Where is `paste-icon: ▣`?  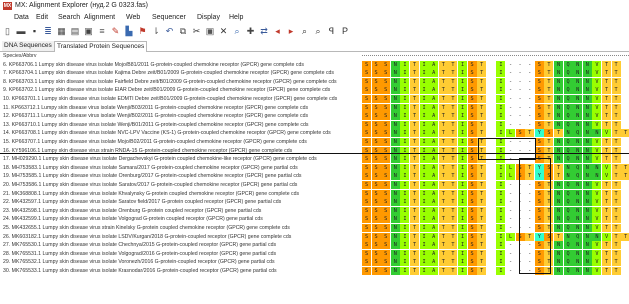 paste-icon: ▣ is located at coordinates (210, 31).